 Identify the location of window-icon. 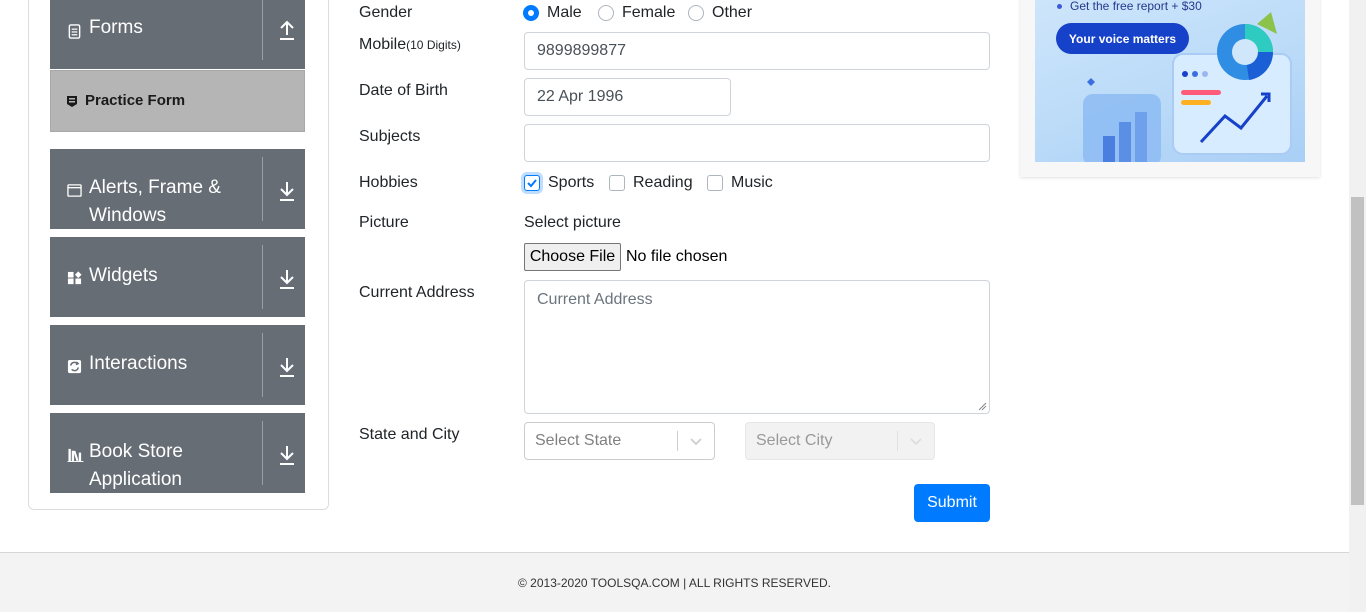
(74, 190).